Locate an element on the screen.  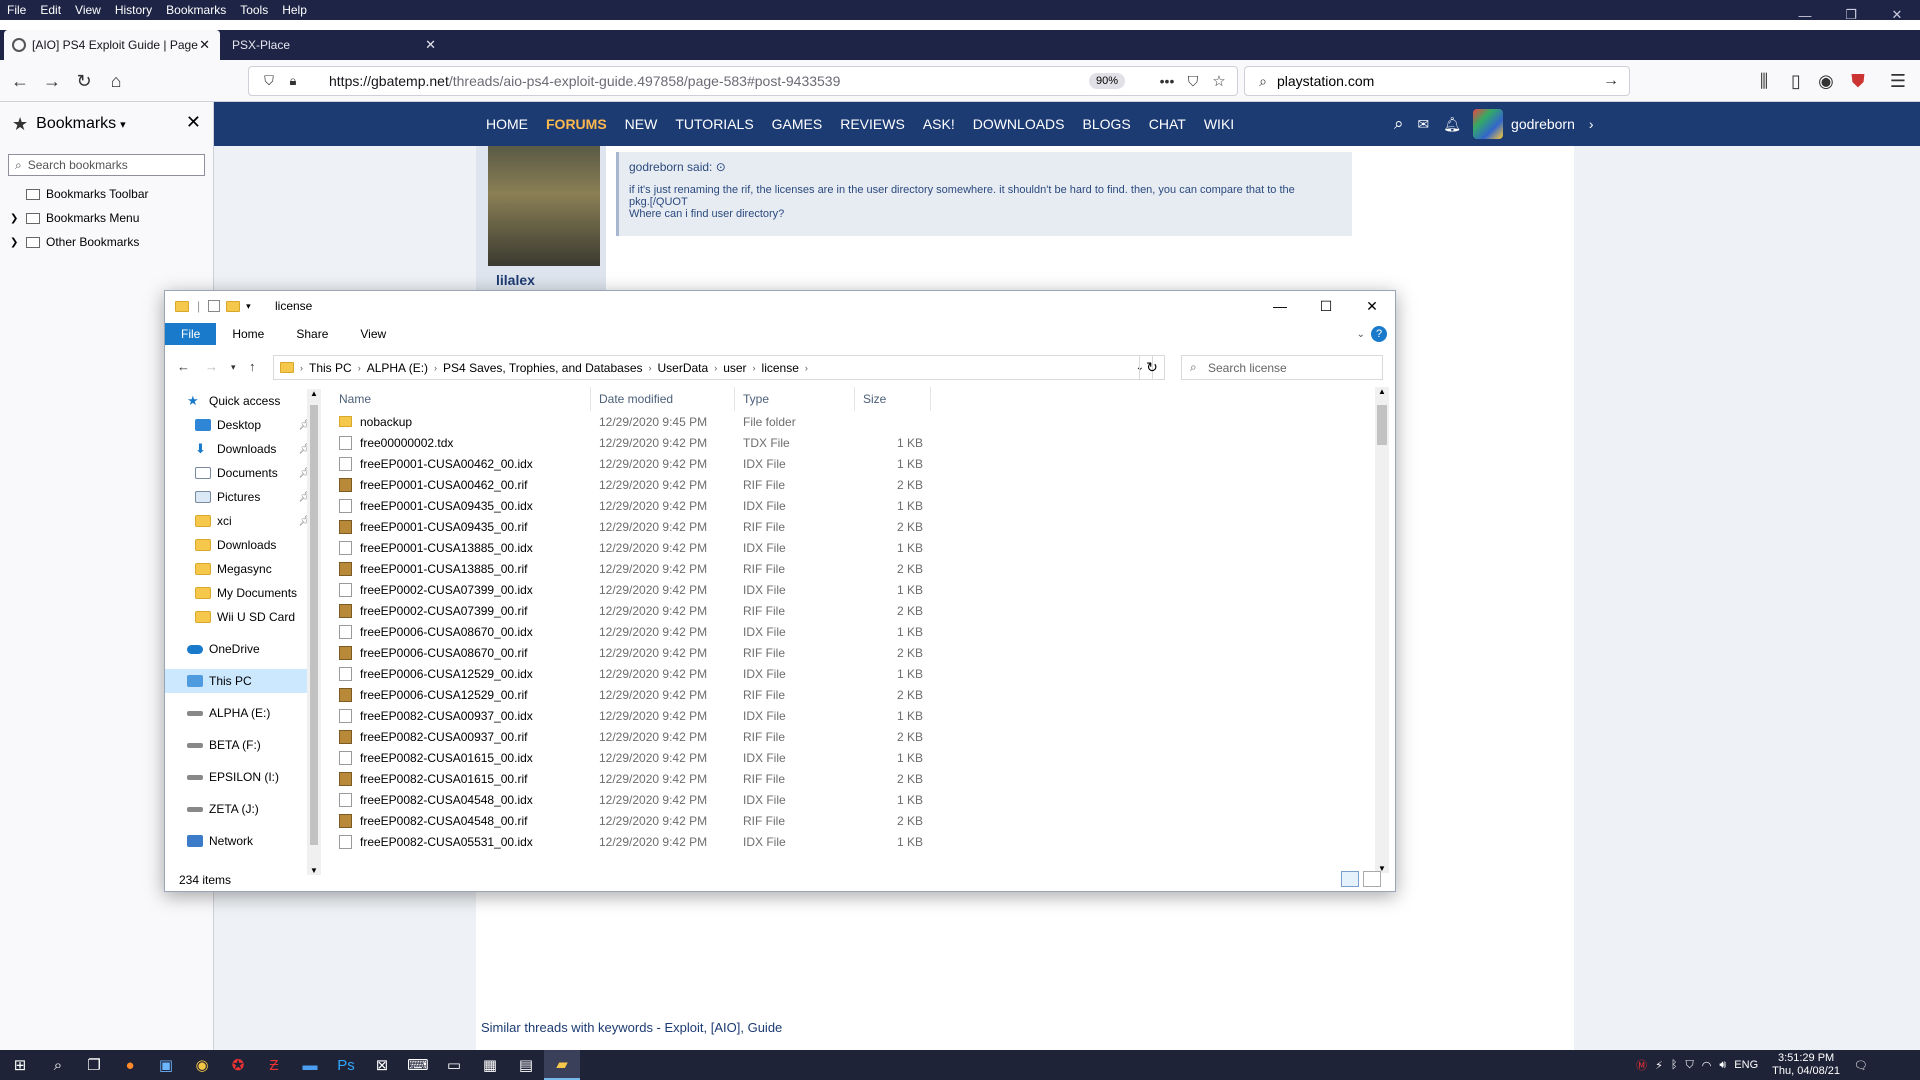
menu-bookmarks: Bookmarks is located at coordinates (196, 10).